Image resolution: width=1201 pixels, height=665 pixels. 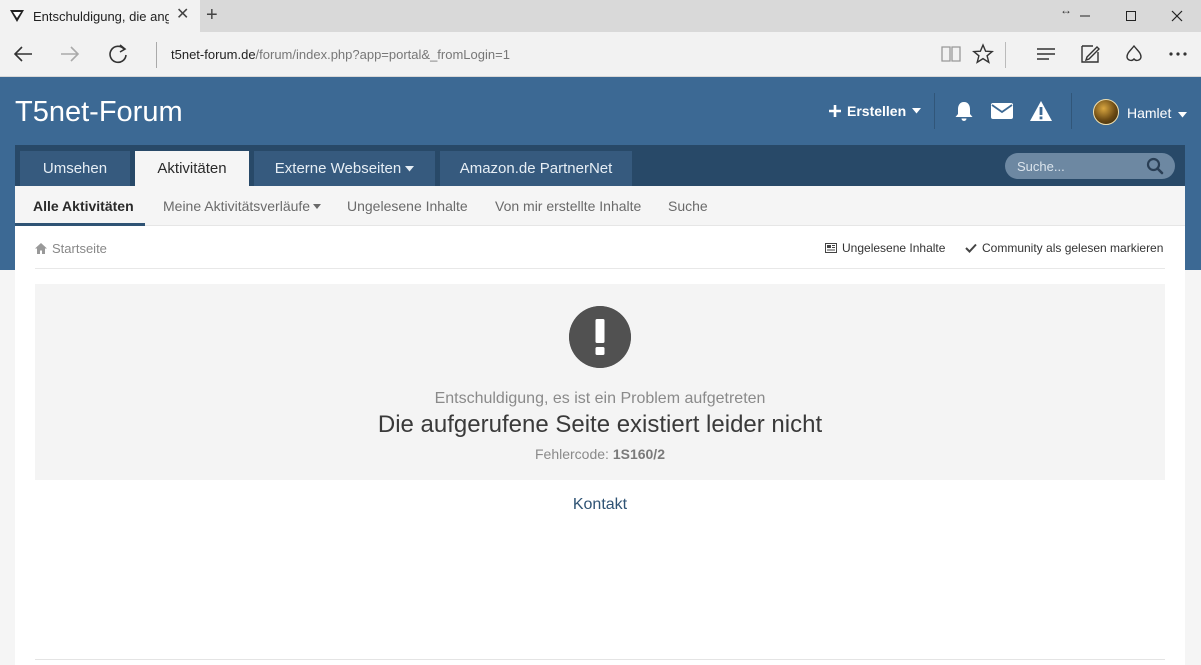 What do you see at coordinates (80, 224) in the screenshot?
I see `active-subnav-indicator` at bounding box center [80, 224].